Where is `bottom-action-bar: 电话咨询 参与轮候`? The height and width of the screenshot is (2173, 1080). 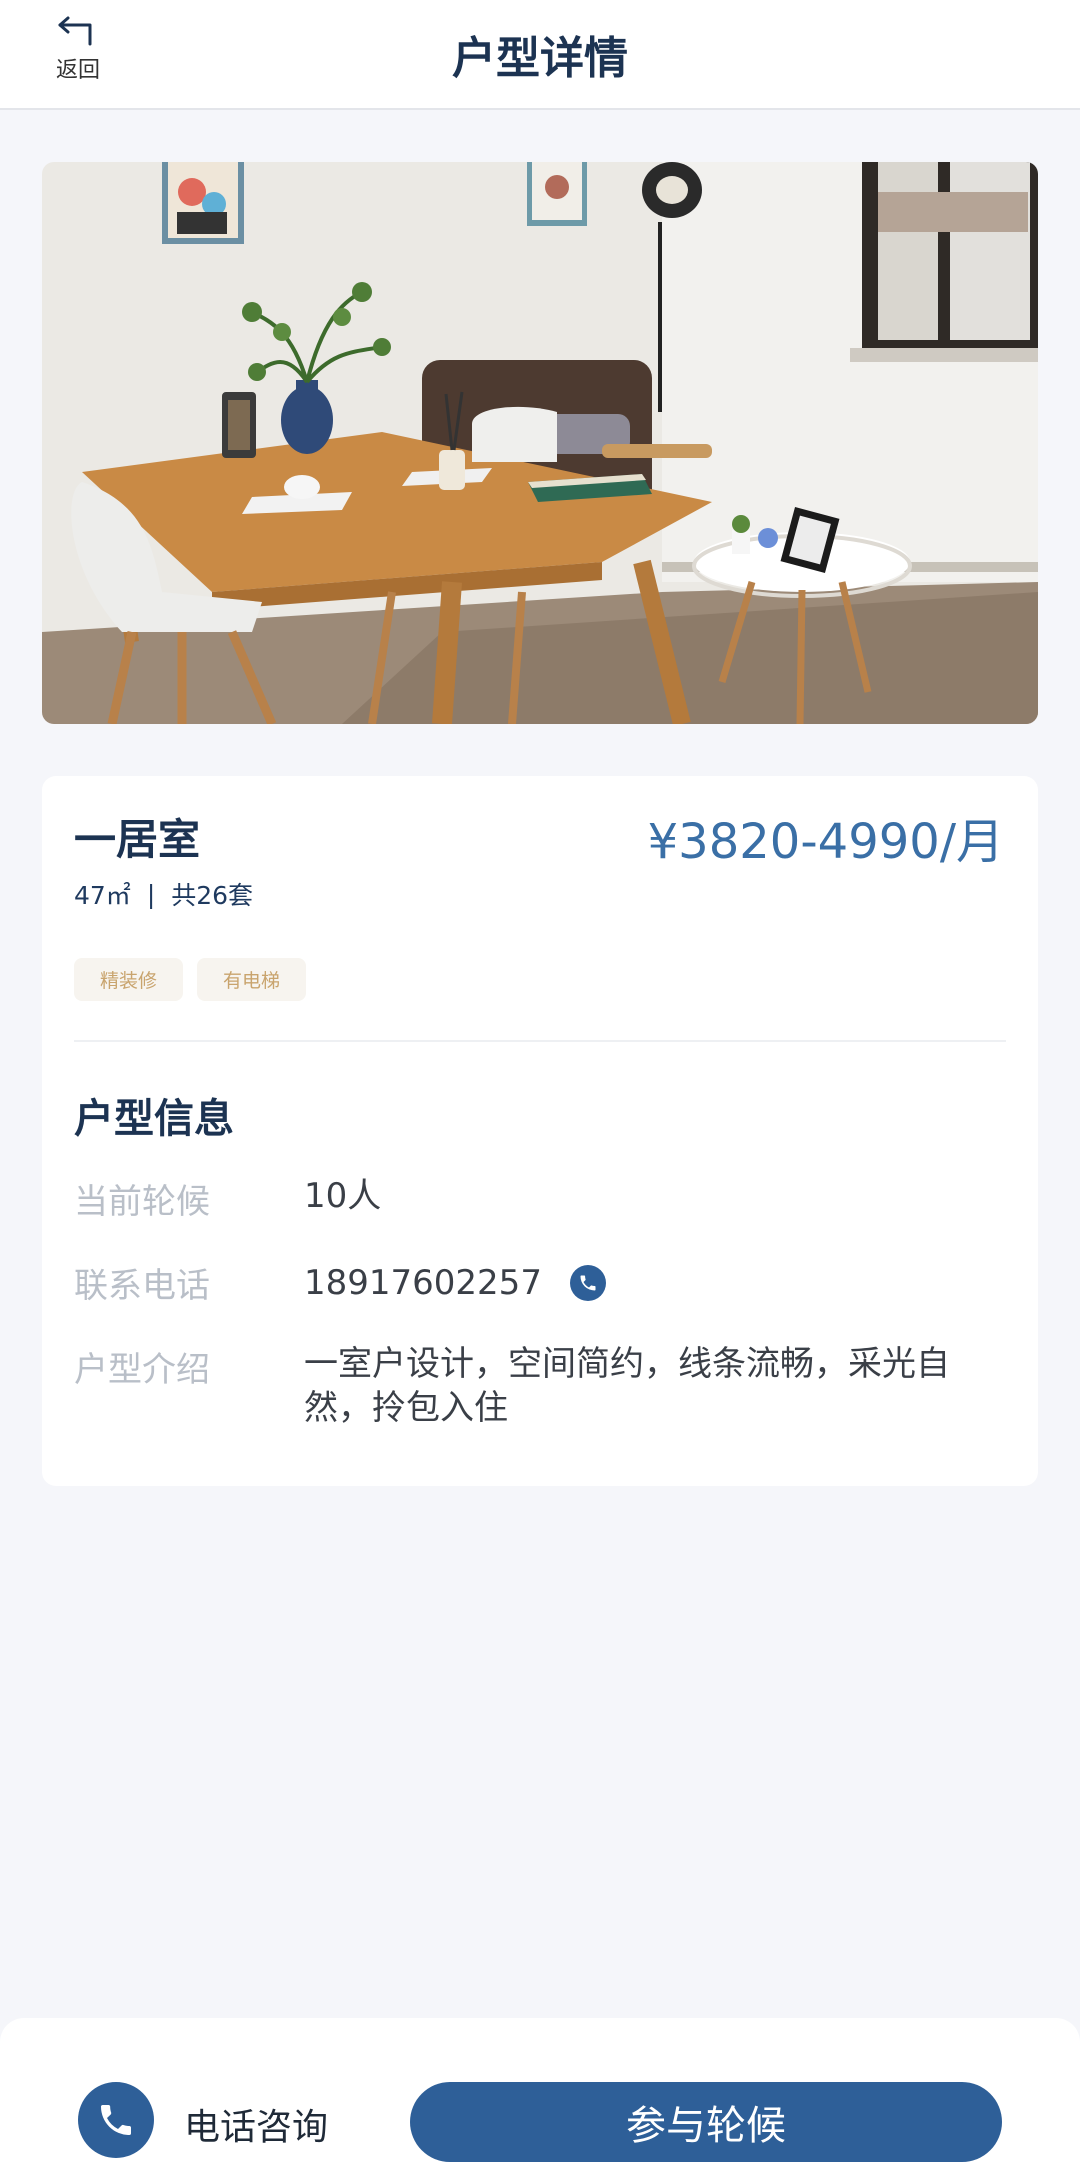 bottom-action-bar: 电话咨询 参与轮候 is located at coordinates (540, 2095).